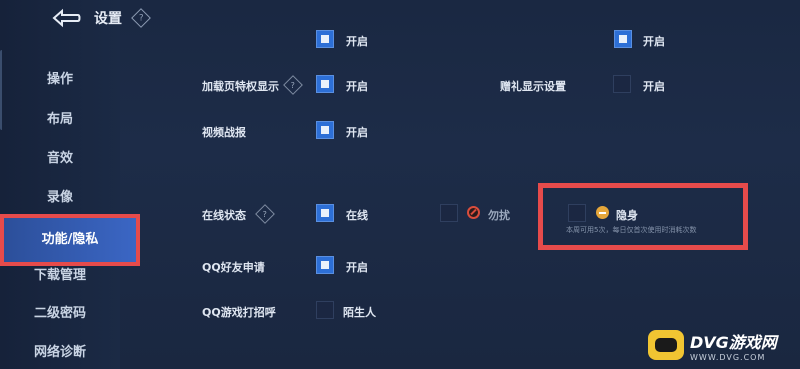 The width and height of the screenshot is (800, 369). Describe the element at coordinates (357, 41) in the screenshot. I see `row0-left-value: 开启` at that location.